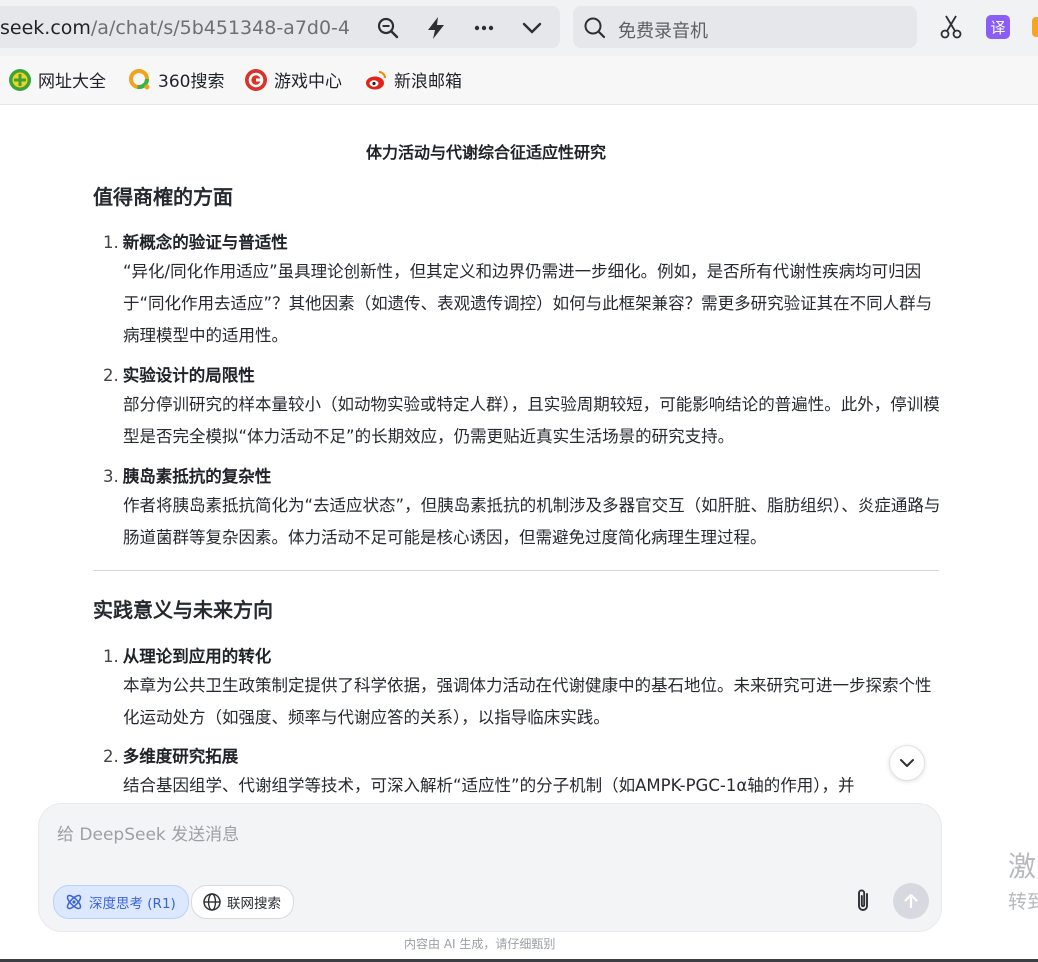 This screenshot has height=962, width=1038. What do you see at coordinates (998, 27) in the screenshot?
I see `translate-icon: 译` at bounding box center [998, 27].